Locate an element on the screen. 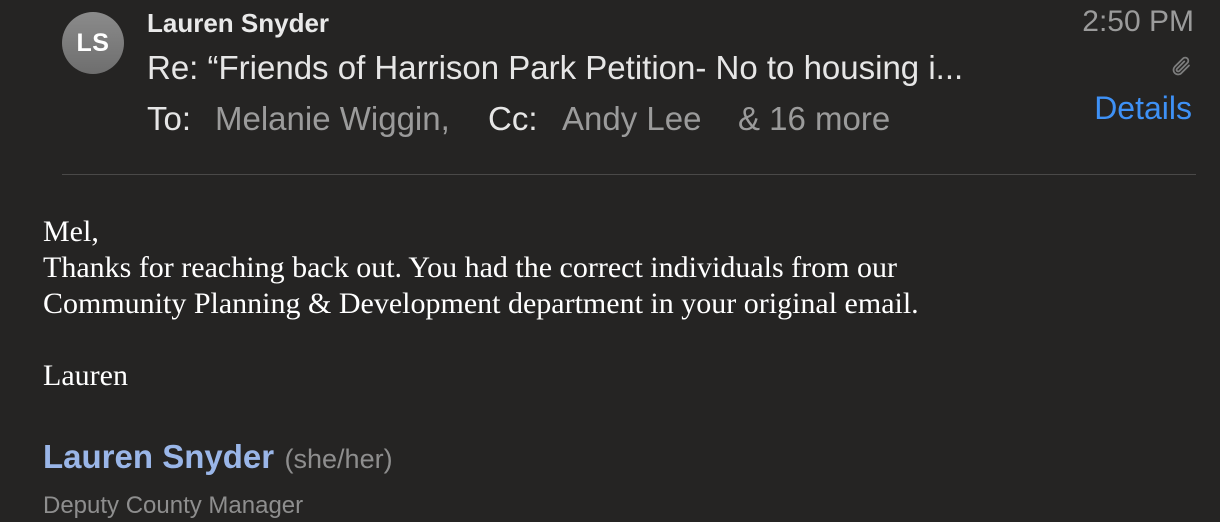 Image resolution: width=1220 pixels, height=522 pixels. avatar: LS is located at coordinates (93, 43).